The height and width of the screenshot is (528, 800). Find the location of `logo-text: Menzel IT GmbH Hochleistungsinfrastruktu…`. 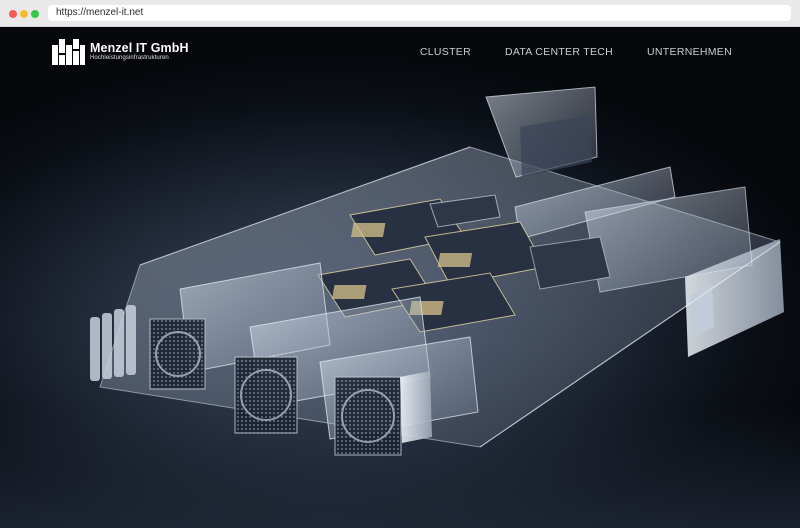

logo-text: Menzel IT GmbH Hochleistungsinfrastruktu… is located at coordinates (139, 52).